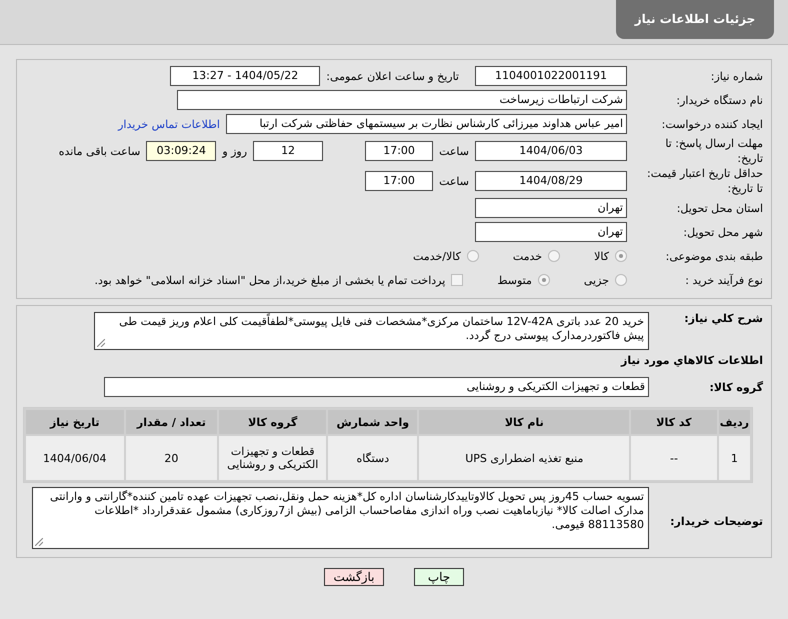  Describe the element at coordinates (551, 76) in the screenshot. I see `need-number-field: 1104001022001191` at that location.